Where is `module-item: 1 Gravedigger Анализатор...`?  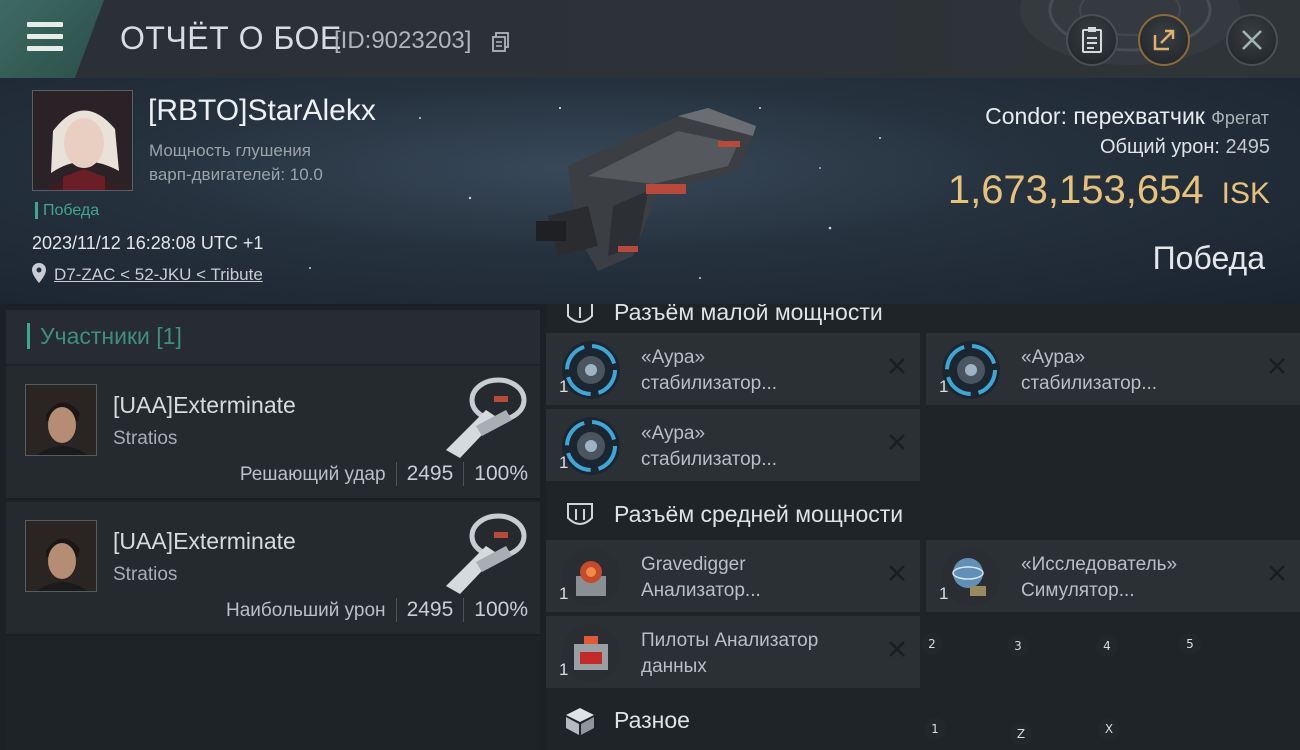
module-item: 1 Gravedigger Анализатор... is located at coordinates (733, 576).